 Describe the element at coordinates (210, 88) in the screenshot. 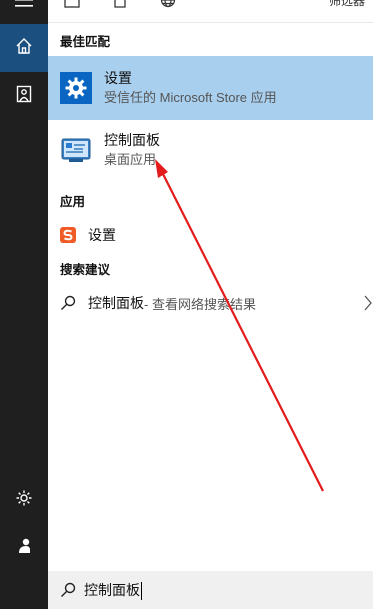

I see `result-settings-best-match: 设置 受信任的 Microsoft Store 应用` at that location.